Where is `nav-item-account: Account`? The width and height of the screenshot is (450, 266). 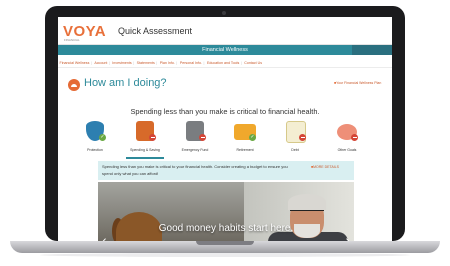
nav-item-account: Account is located at coordinates (101, 63).